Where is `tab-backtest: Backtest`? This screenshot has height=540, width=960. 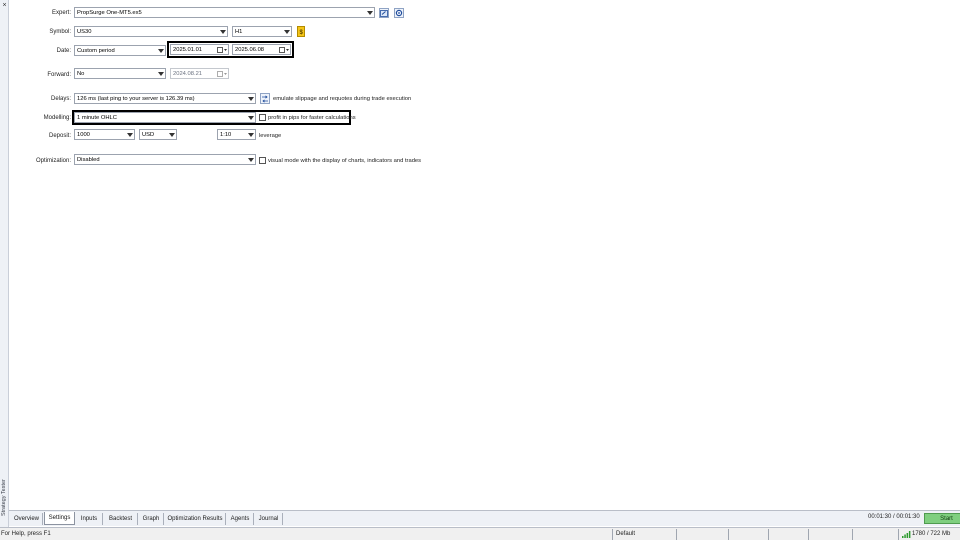 tab-backtest: Backtest is located at coordinates (121, 519).